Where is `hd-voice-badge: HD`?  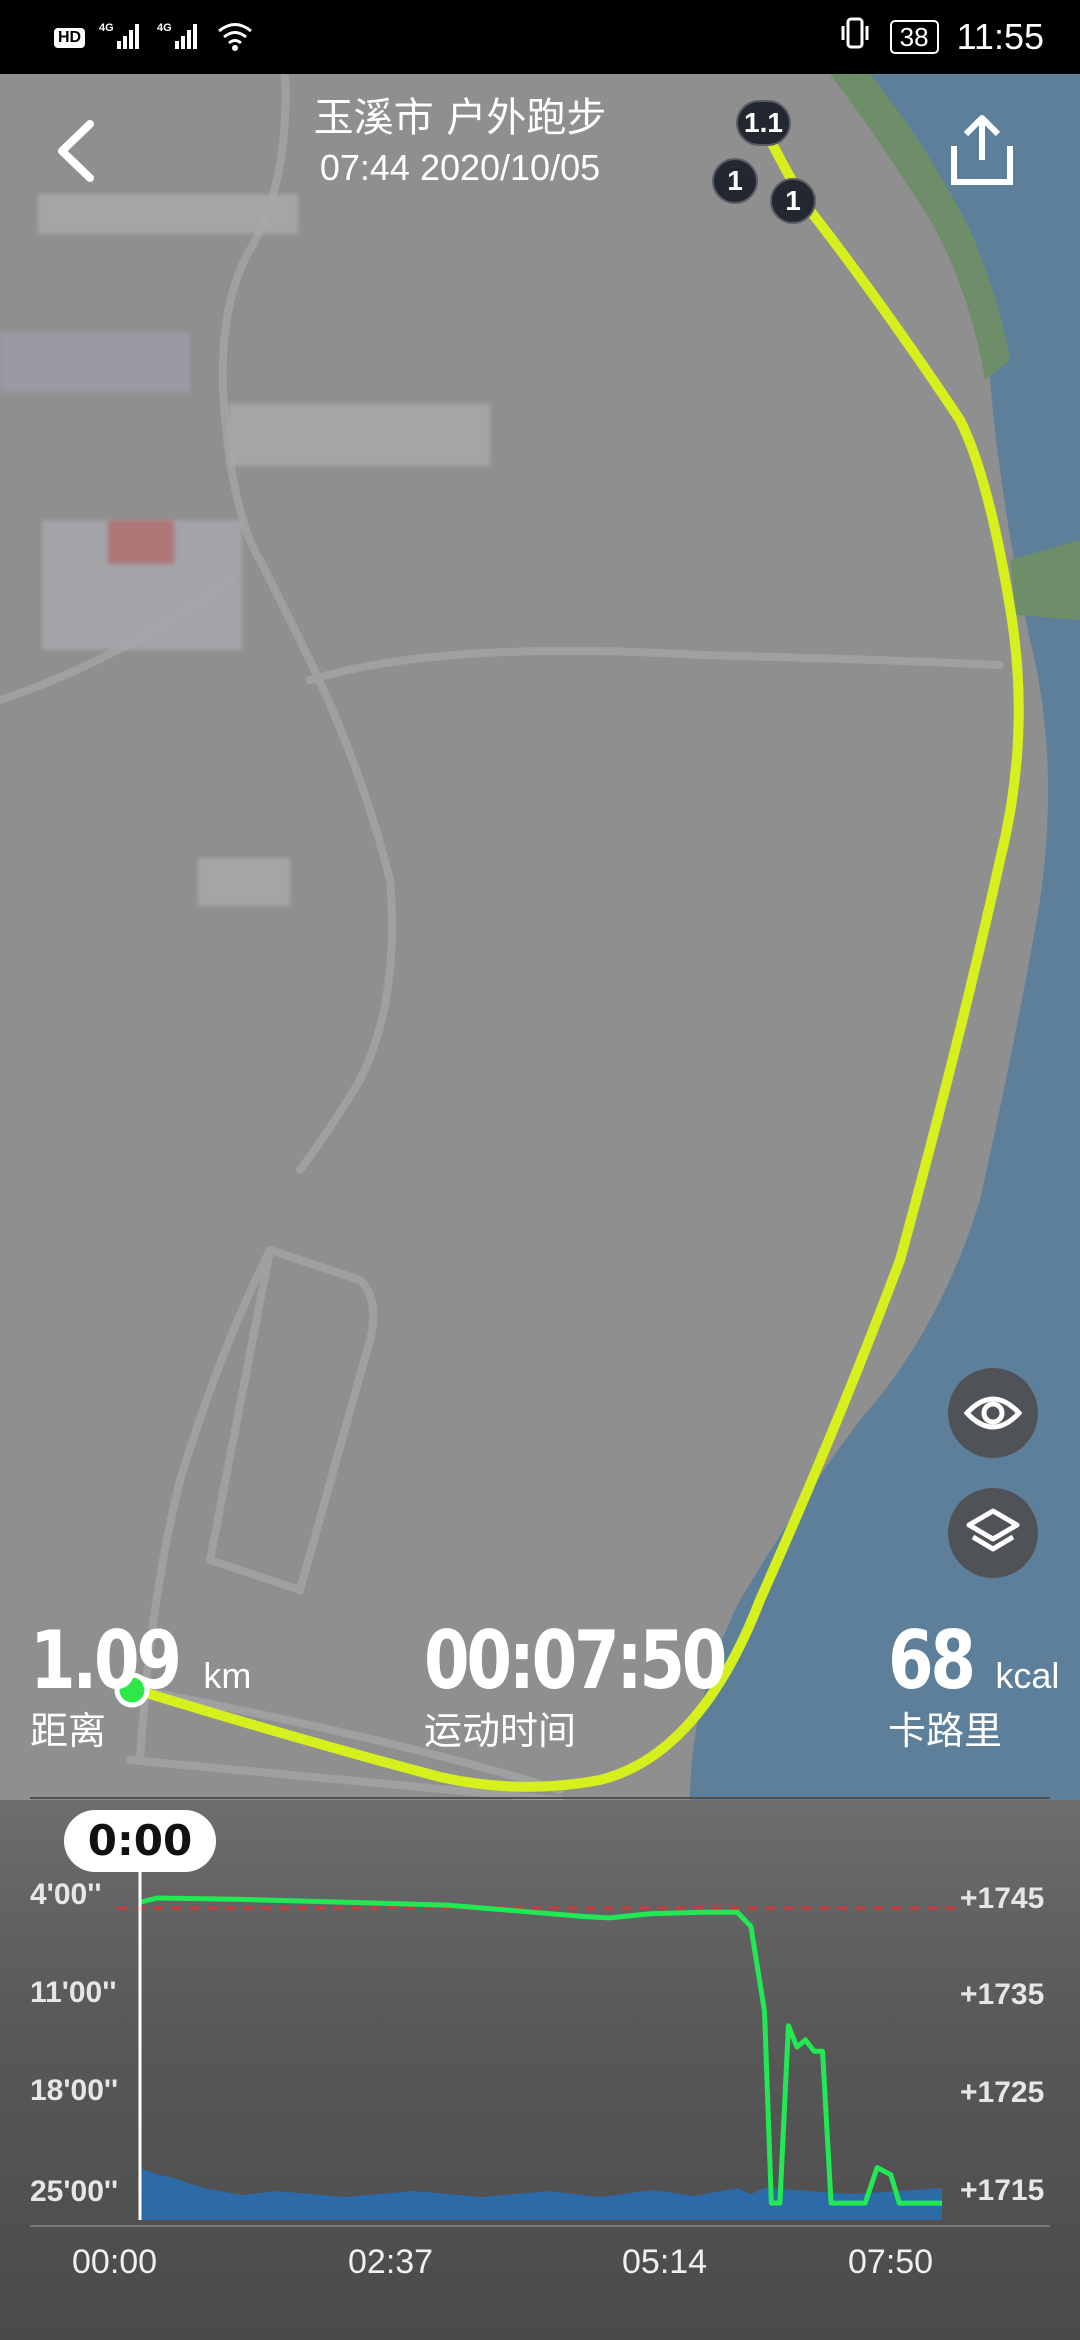
hd-voice-badge: HD is located at coordinates (70, 38).